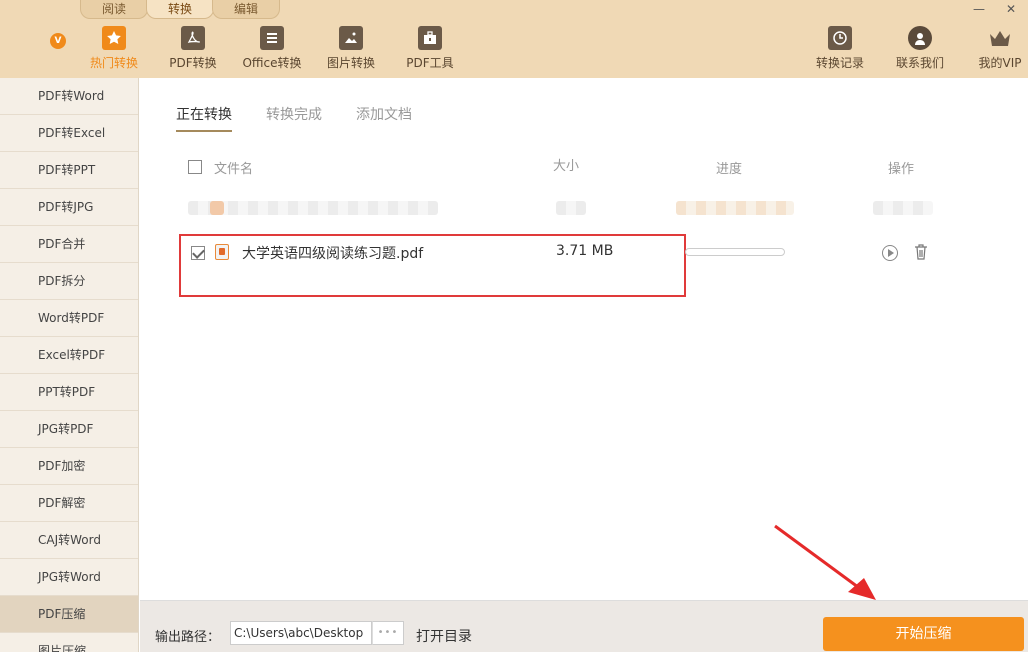 The height and width of the screenshot is (652, 1028). I want to click on nav-my-vip: 我的VIP, so click(994, 48).